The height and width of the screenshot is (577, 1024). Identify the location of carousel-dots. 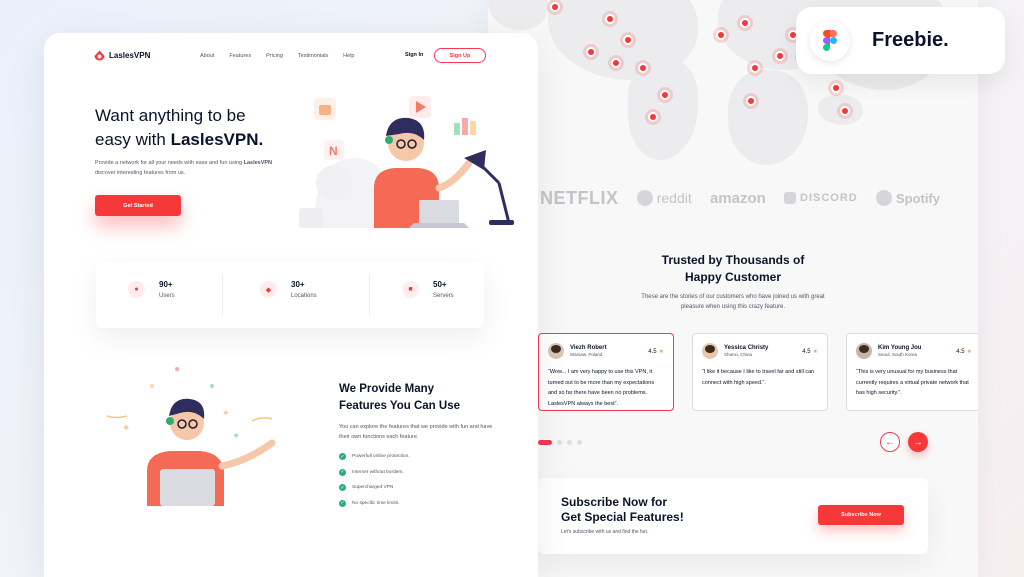
(560, 442).